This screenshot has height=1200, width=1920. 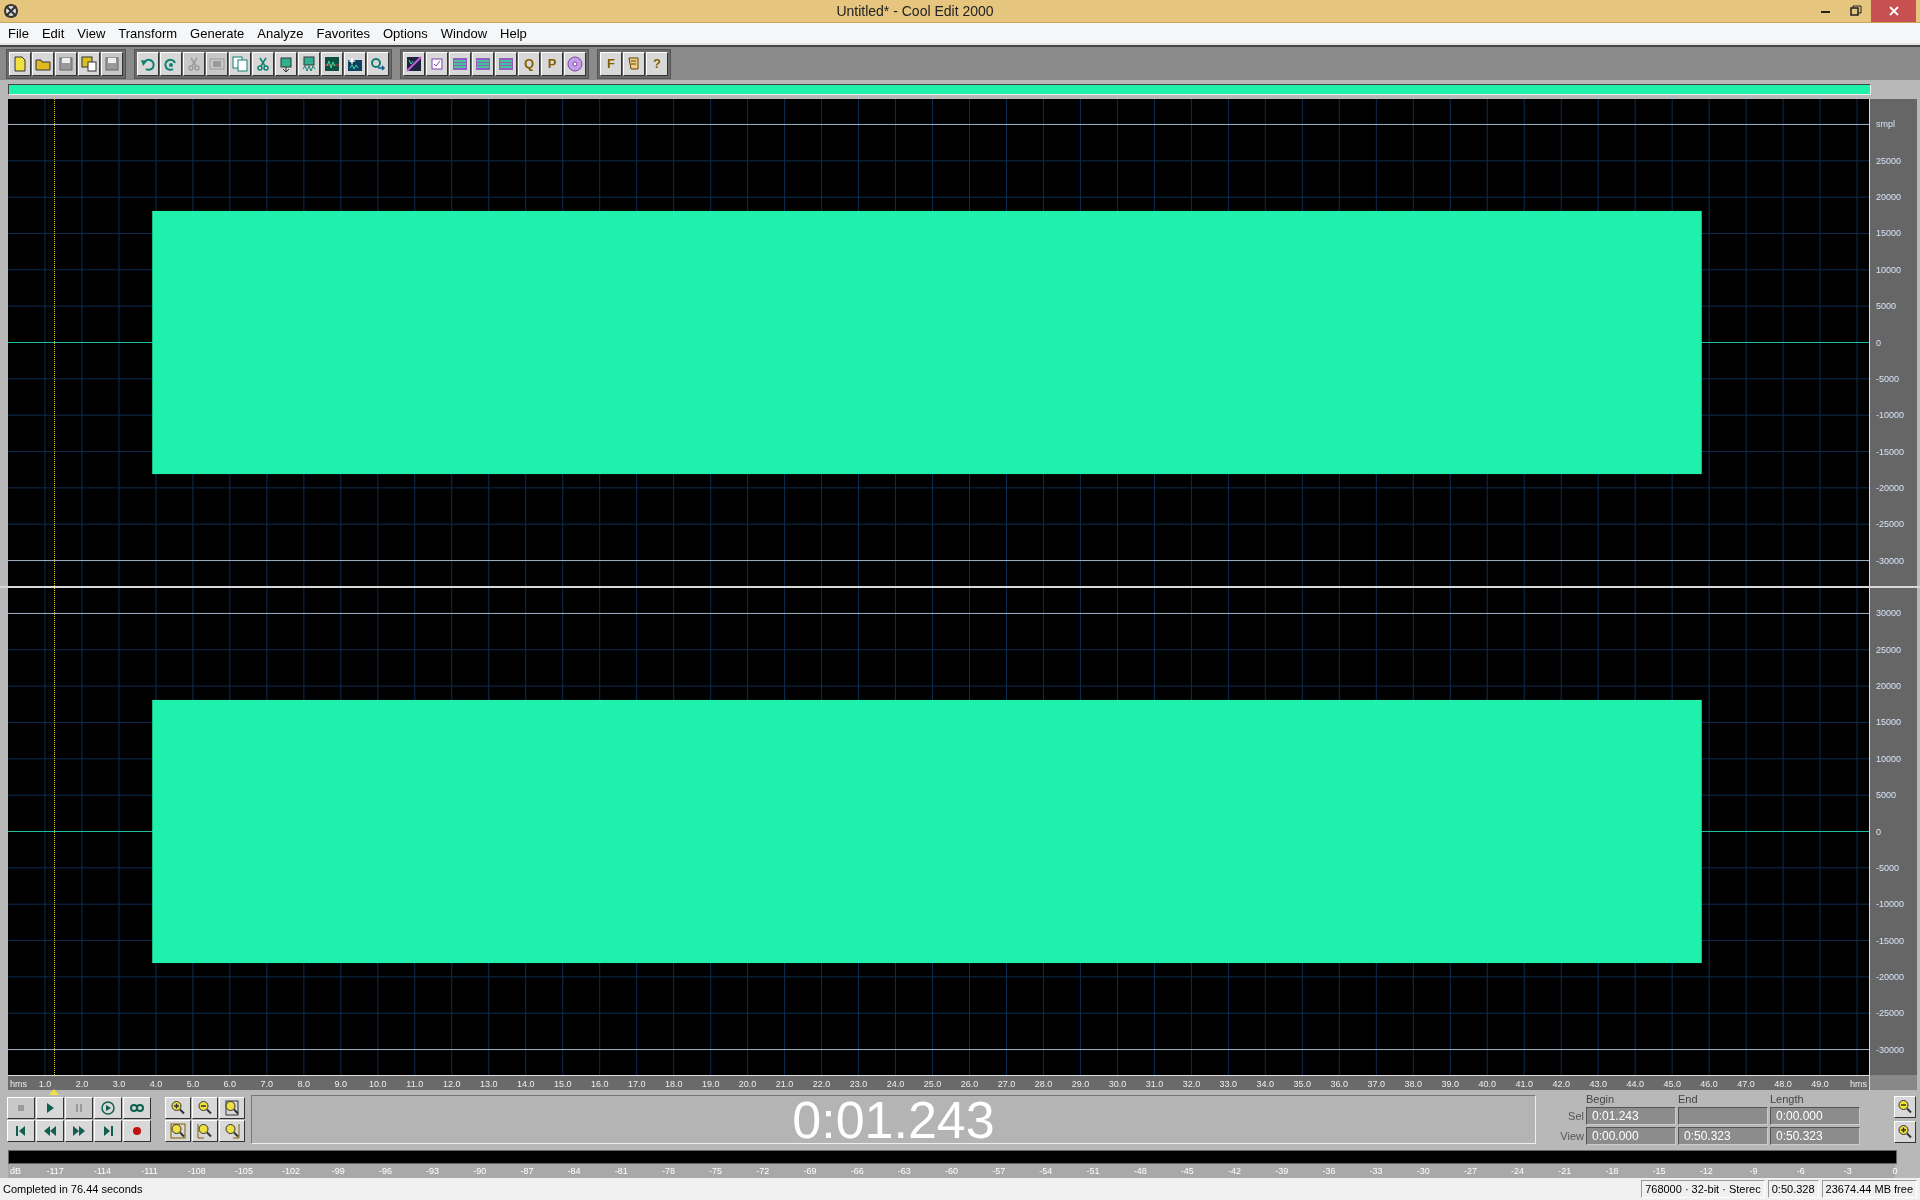 What do you see at coordinates (904, 1171) in the screenshot?
I see `db-label: -63` at bounding box center [904, 1171].